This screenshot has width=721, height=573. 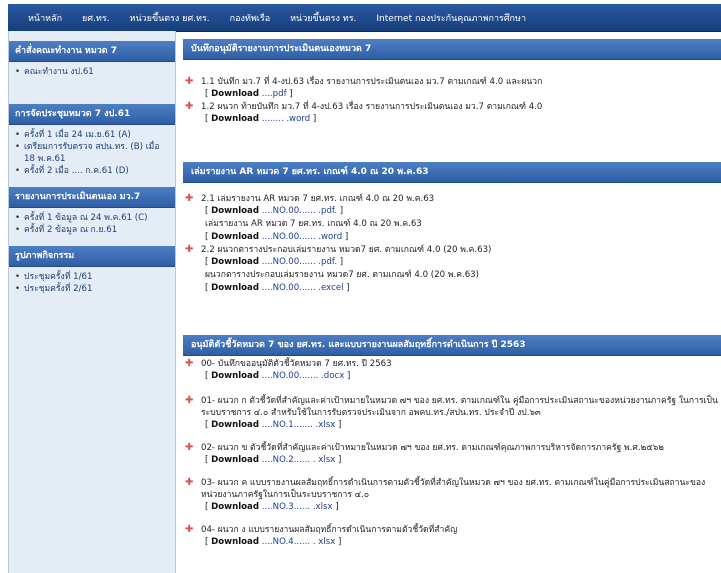 I want to click on download-link: [ Download ....NO.00...... .word ], so click(x=452, y=237).